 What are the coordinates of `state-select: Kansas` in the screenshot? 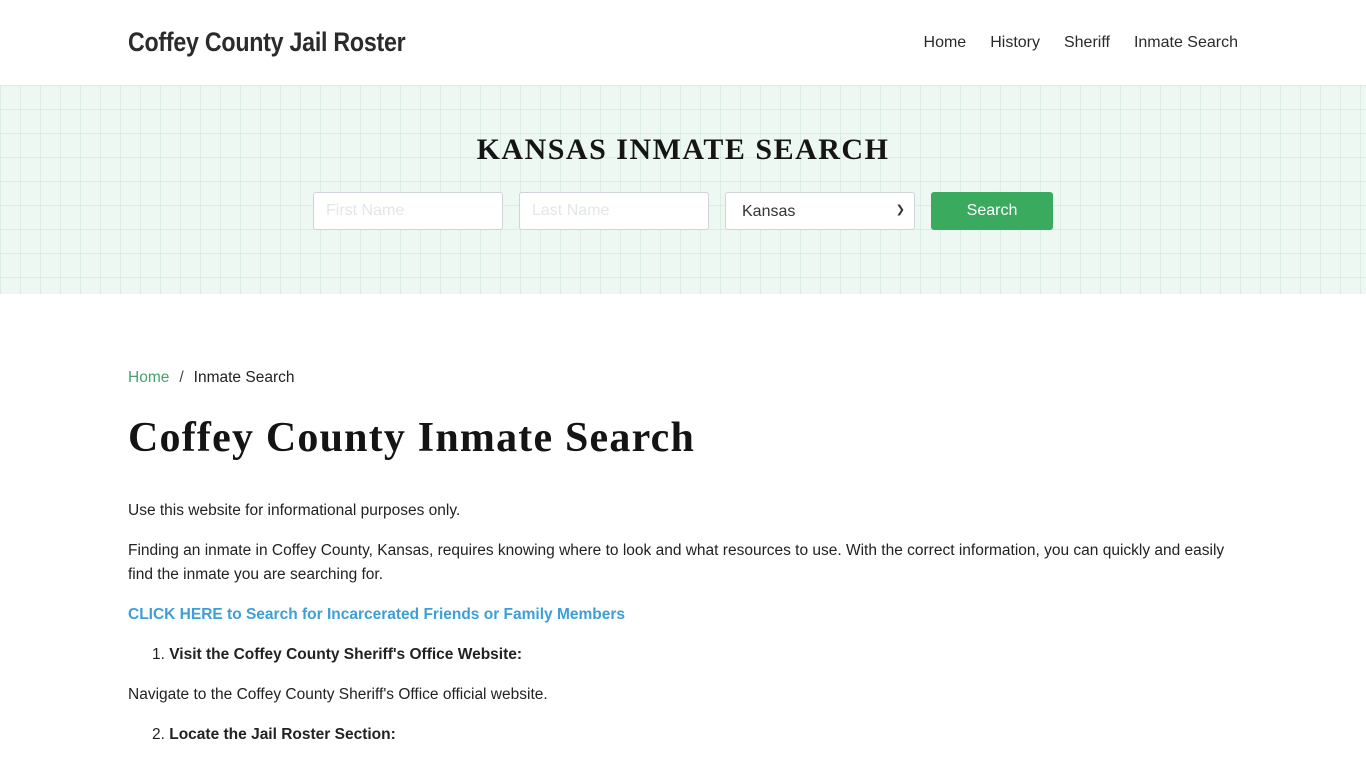 It's located at (820, 211).